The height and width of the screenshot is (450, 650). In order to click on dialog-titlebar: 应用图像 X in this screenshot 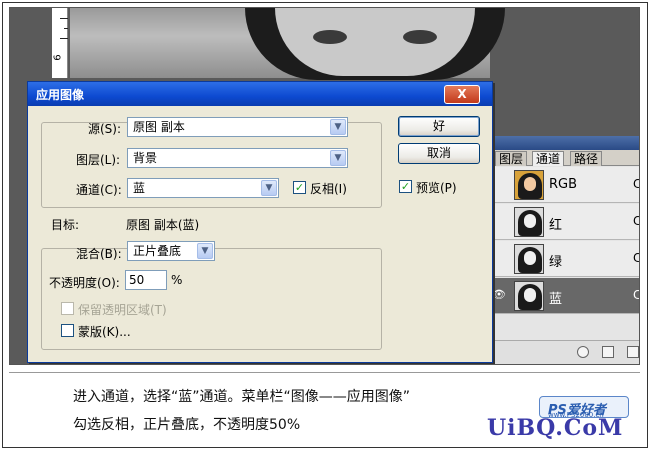, I will do `click(260, 94)`.